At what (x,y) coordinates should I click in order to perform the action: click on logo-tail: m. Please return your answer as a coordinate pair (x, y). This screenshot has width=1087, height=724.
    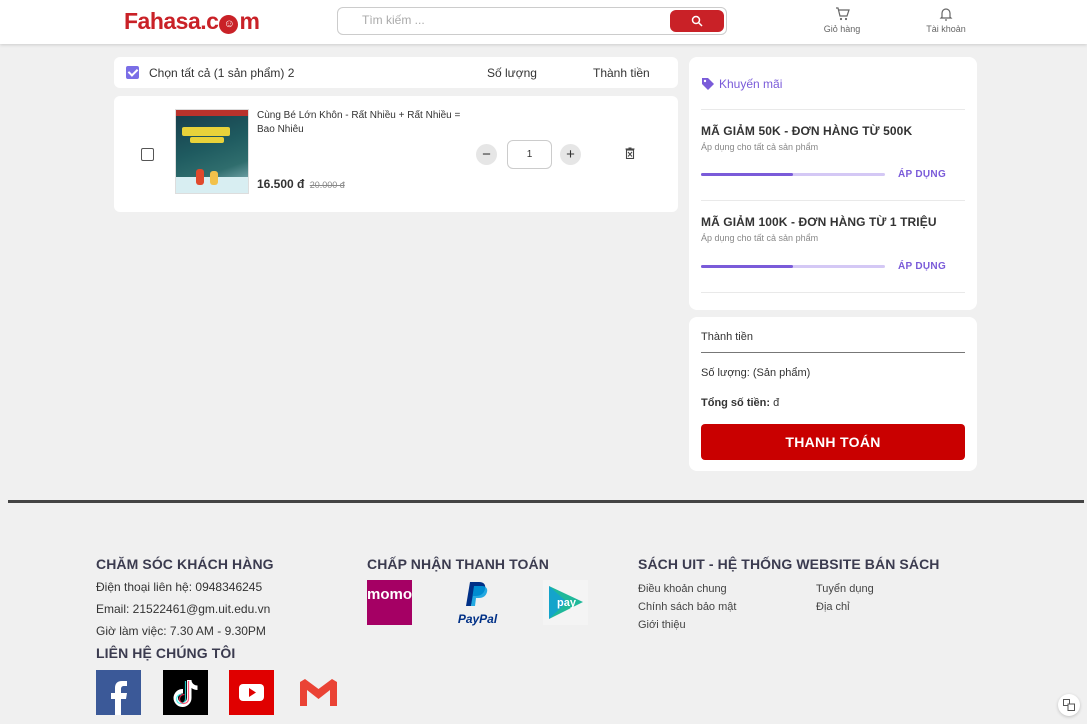
    Looking at the image, I should click on (249, 21).